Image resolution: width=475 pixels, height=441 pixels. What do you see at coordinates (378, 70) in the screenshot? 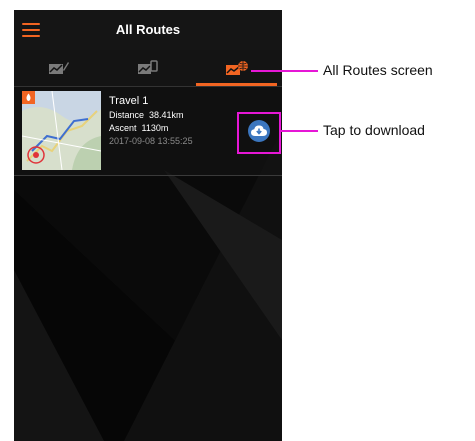
I see `callout-all-routes-screen: All Routes screen` at bounding box center [378, 70].